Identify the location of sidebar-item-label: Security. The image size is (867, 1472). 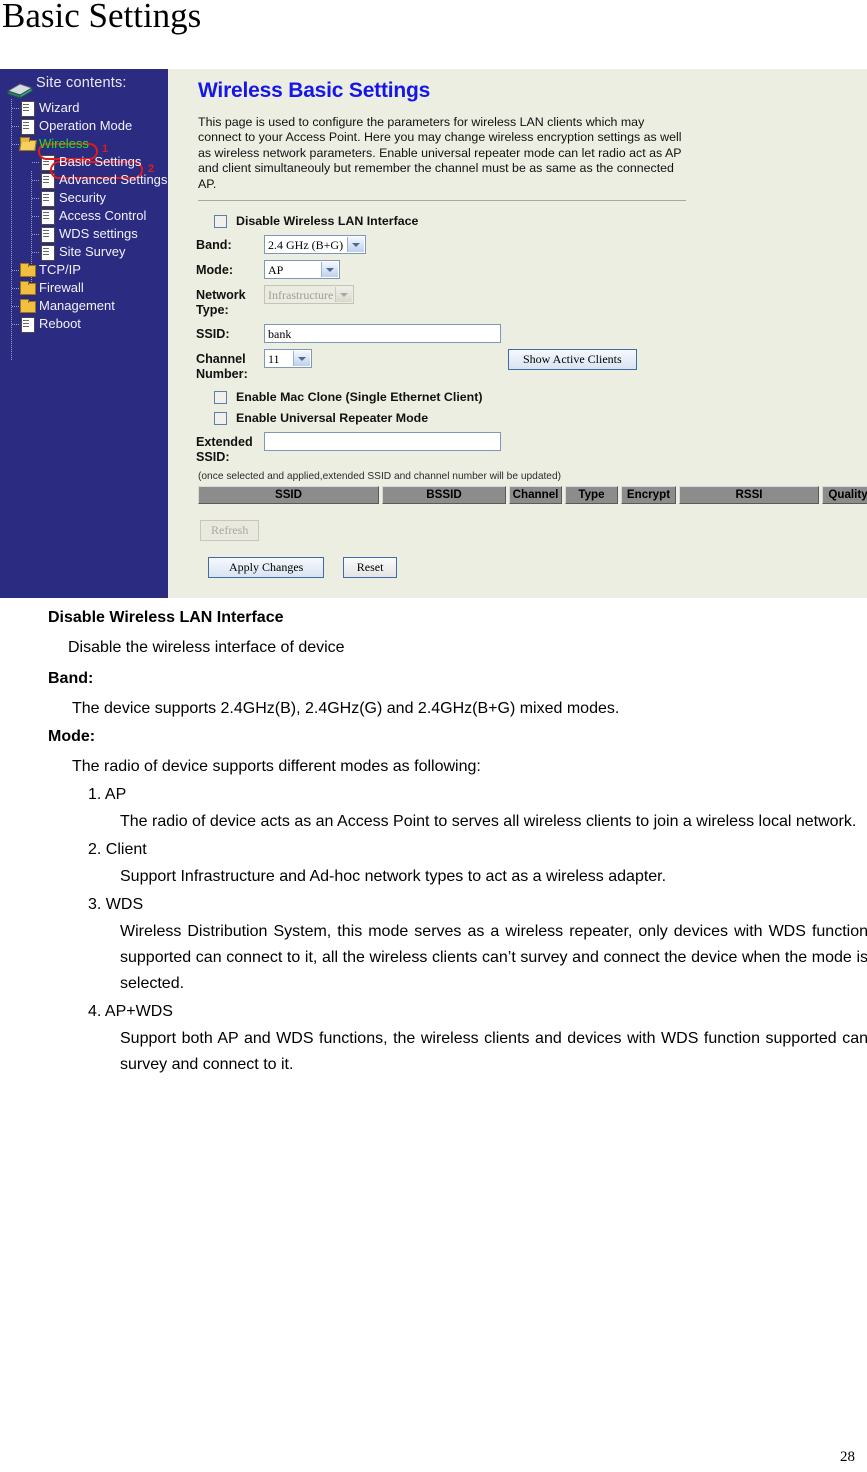
(82, 197).